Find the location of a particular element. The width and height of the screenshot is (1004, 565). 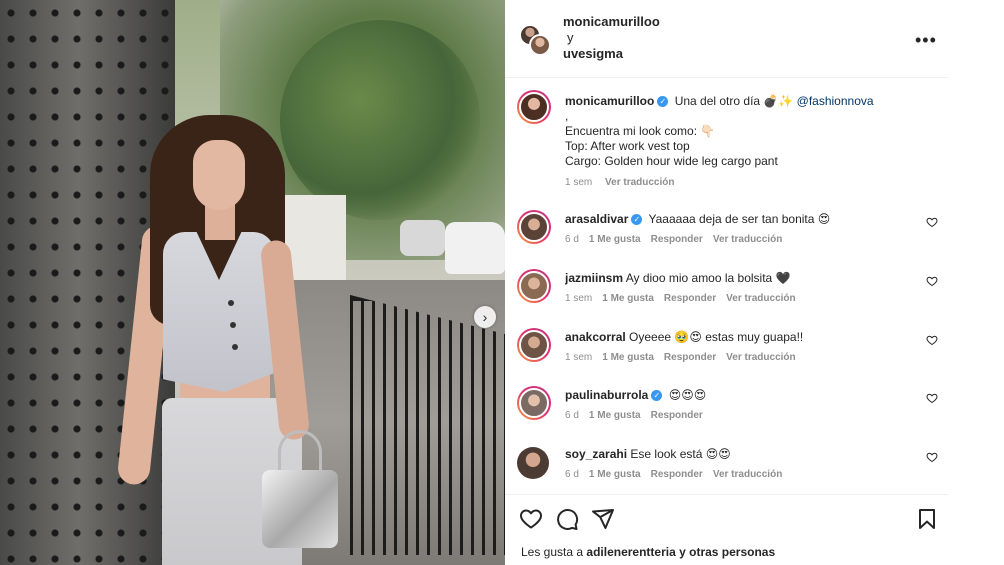

post-header: monicamurilloo y uvesigma ••• is located at coordinates (726, 39).